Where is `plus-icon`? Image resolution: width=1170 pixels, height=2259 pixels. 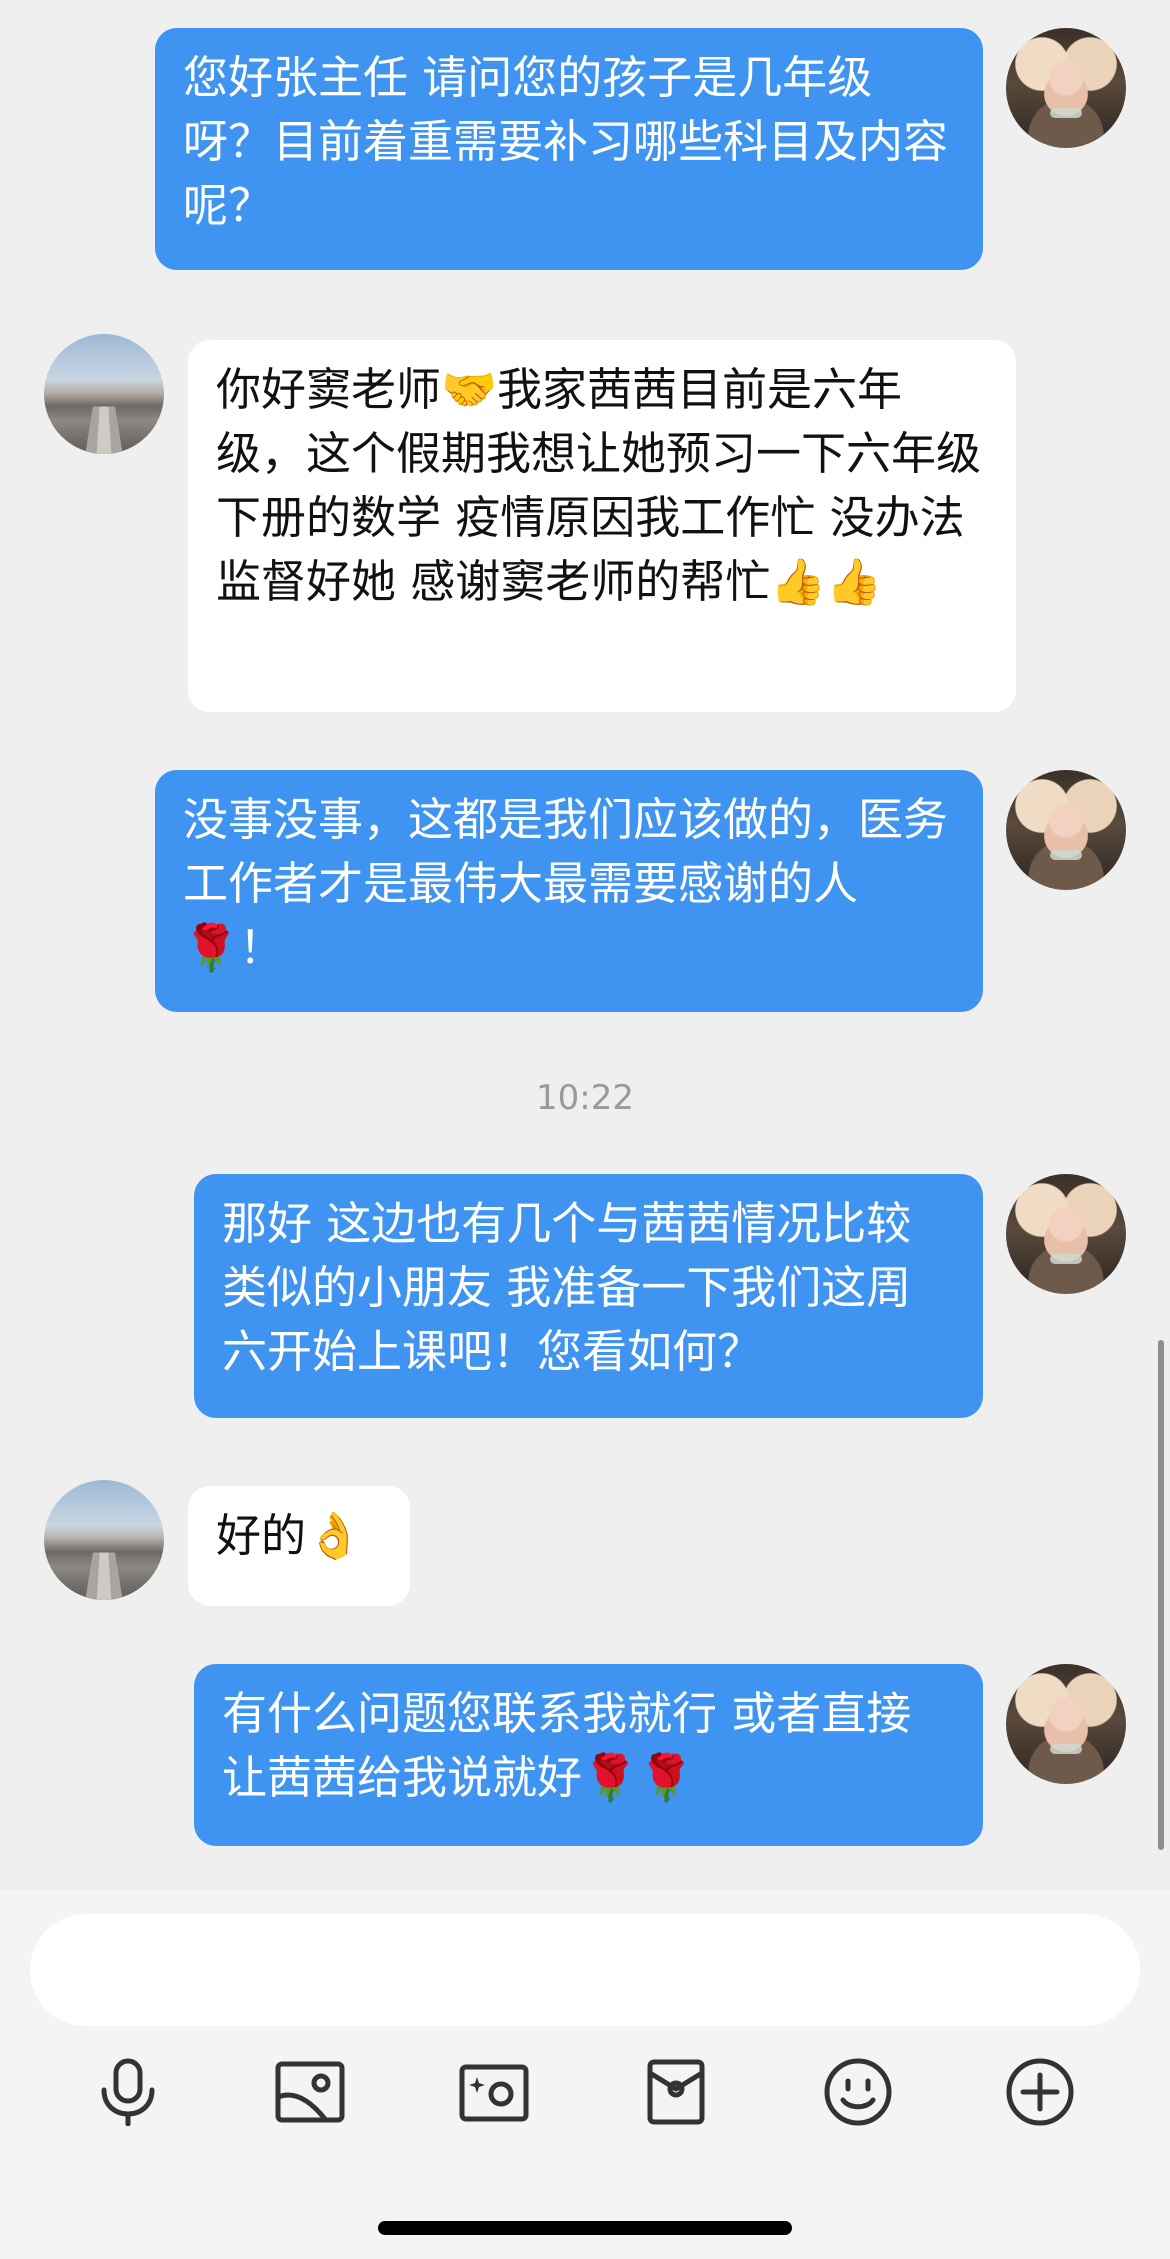
plus-icon is located at coordinates (1040, 2092).